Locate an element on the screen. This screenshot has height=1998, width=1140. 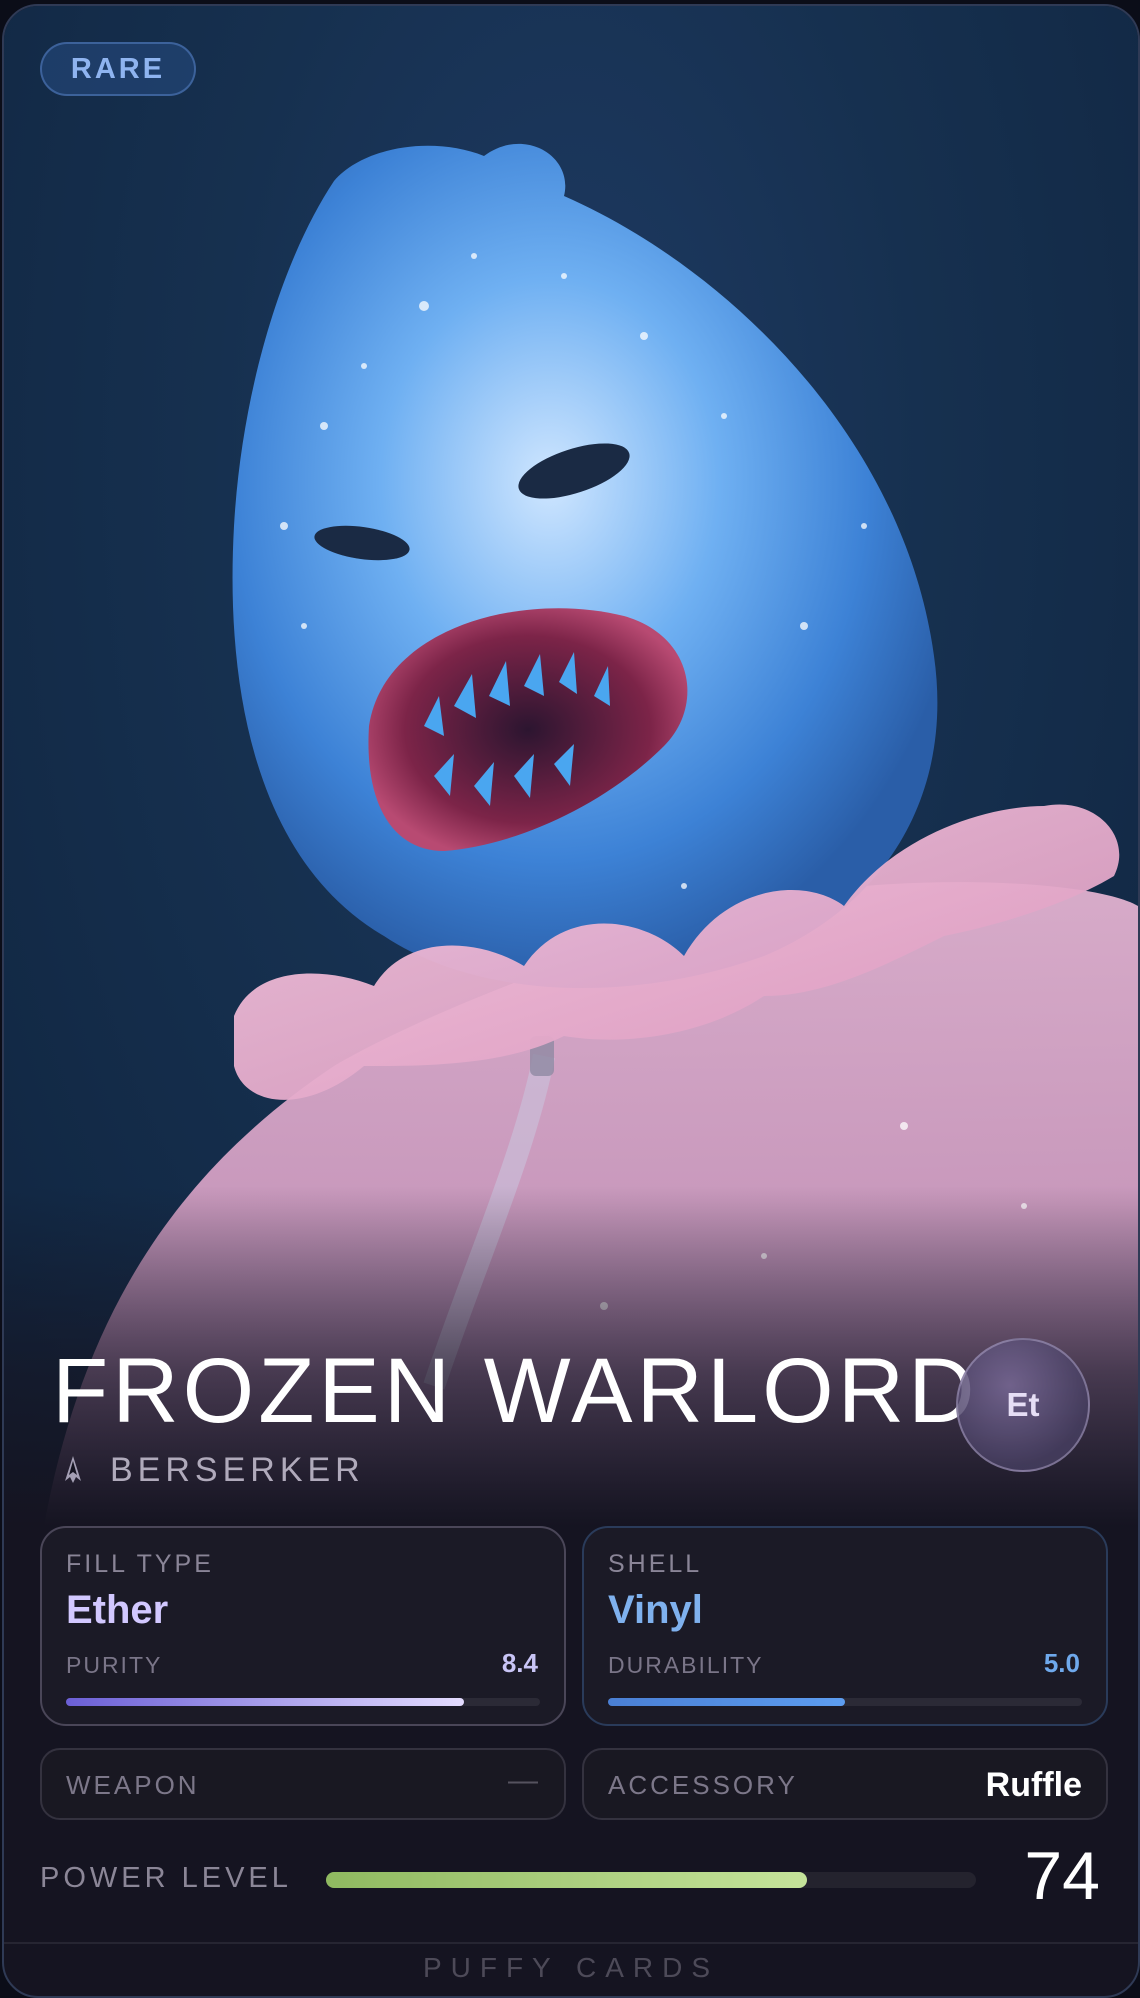
class-row: BERSERKER is located at coordinates (210, 1470).